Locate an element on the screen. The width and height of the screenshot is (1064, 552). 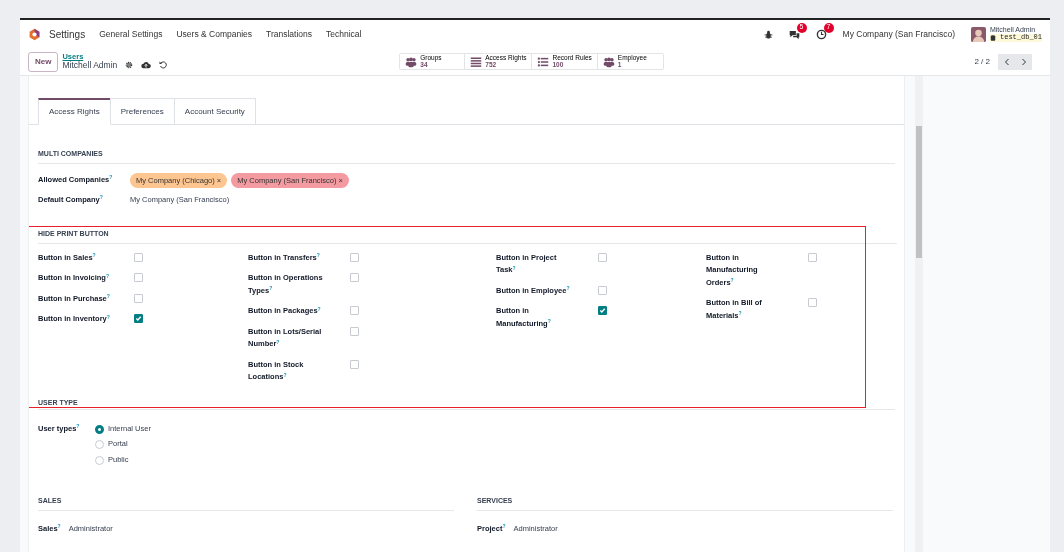
pager-value: 2 / 2 is located at coordinates (982, 61).